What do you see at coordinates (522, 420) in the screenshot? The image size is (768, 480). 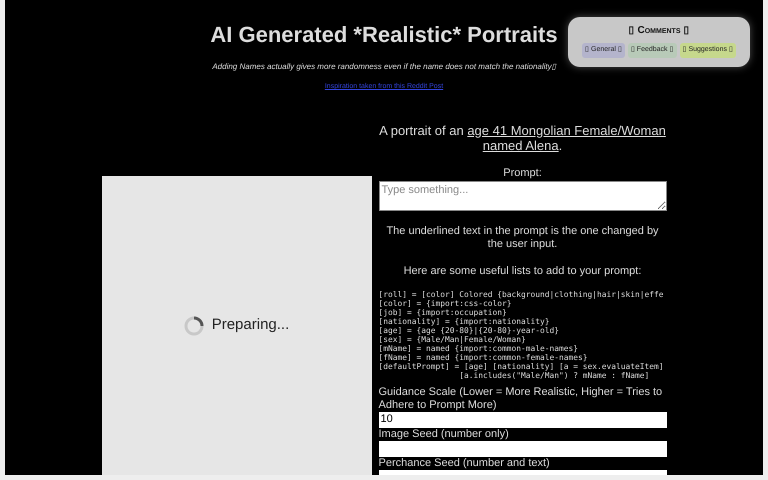 I see `input-field: 10` at bounding box center [522, 420].